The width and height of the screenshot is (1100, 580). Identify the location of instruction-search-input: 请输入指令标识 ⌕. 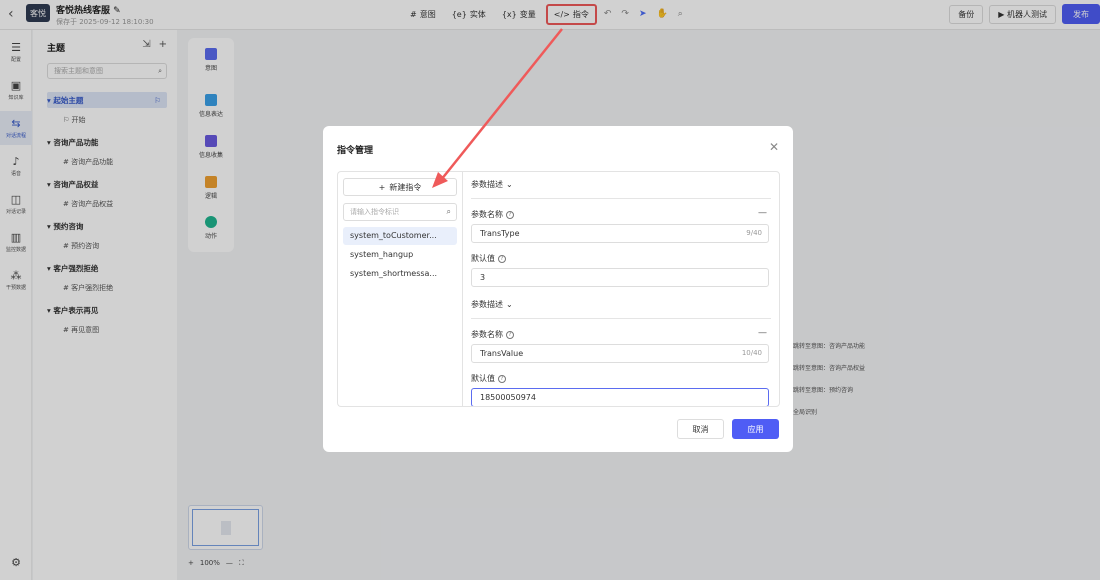
(400, 212).